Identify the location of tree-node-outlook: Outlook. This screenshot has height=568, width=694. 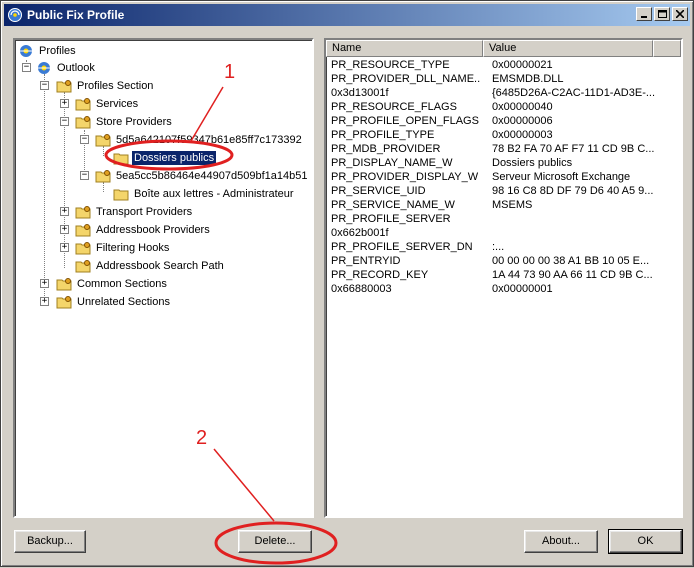
(66, 68).